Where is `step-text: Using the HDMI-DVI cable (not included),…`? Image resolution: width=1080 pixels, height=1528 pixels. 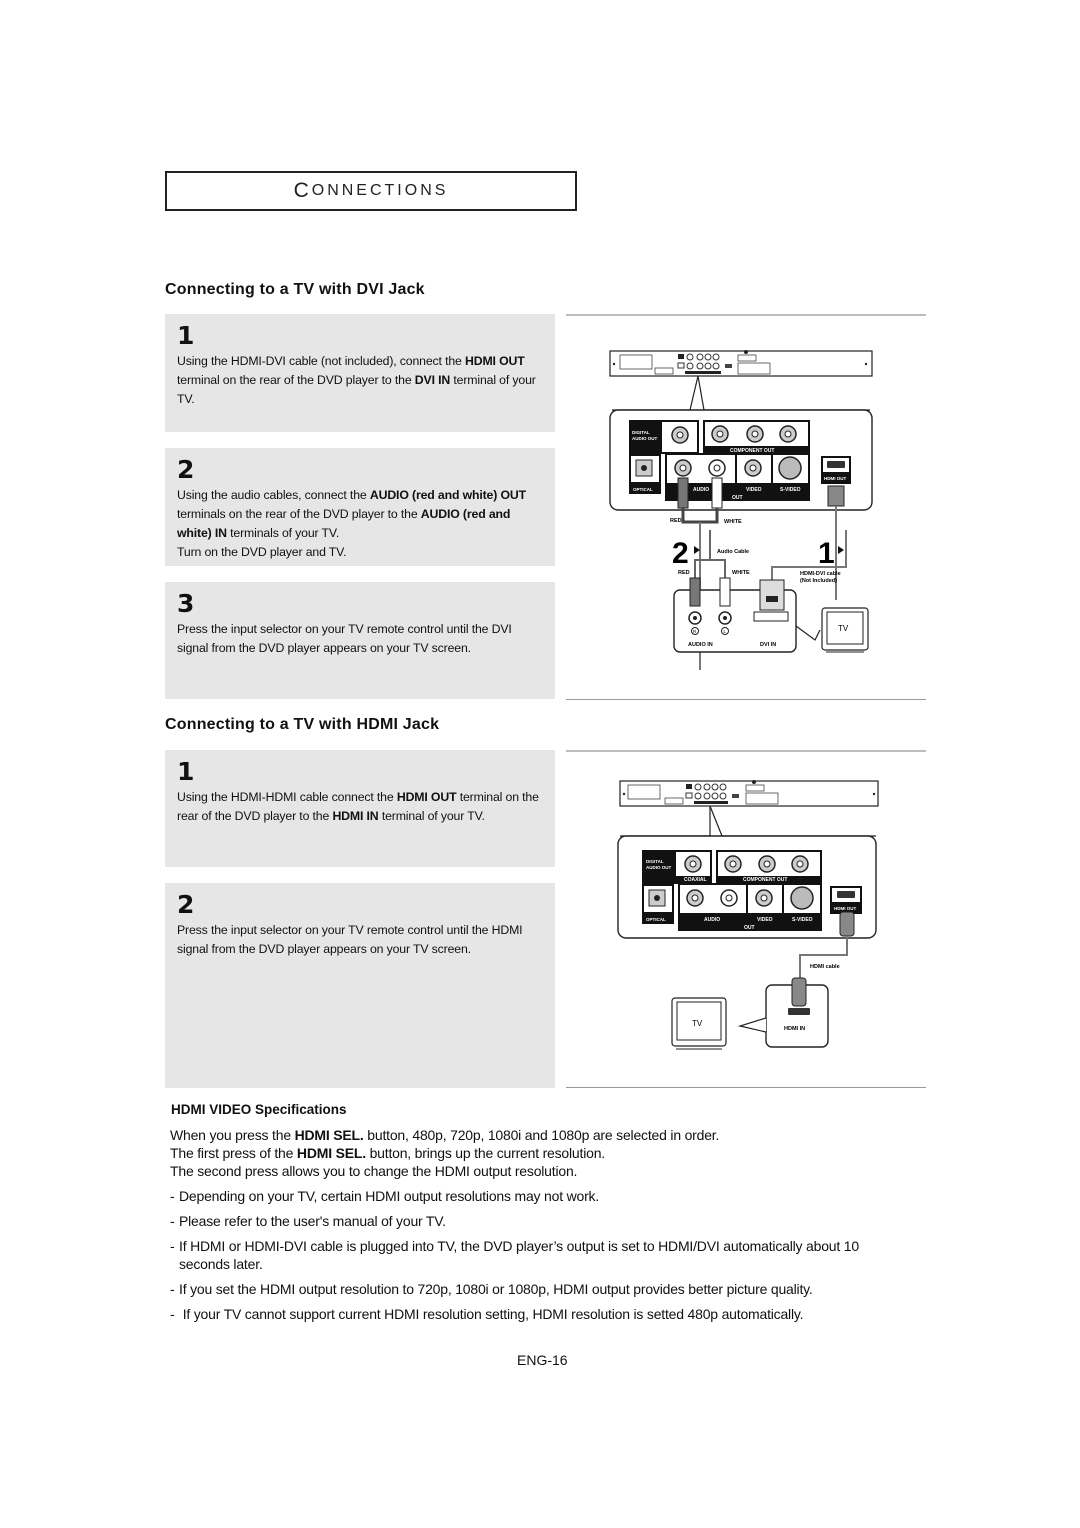 step-text: Using the HDMI-DVI cable (not included),… is located at coordinates (360, 380).